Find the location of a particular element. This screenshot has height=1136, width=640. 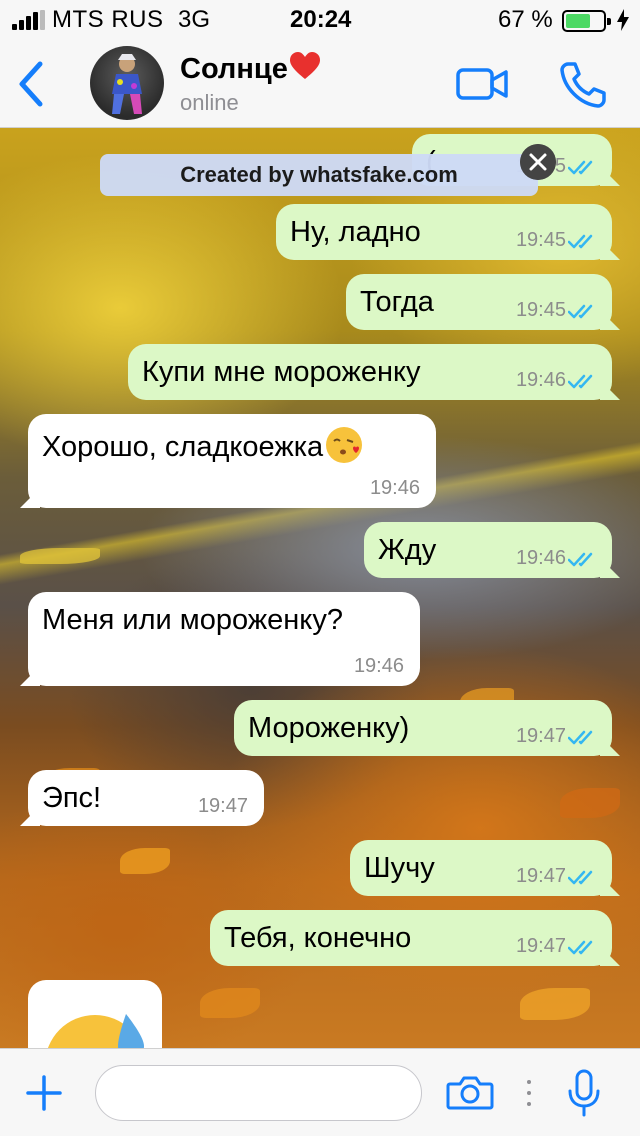

message-bubble-outgoing: Ну, ладно 19:45 is located at coordinates (444, 232).